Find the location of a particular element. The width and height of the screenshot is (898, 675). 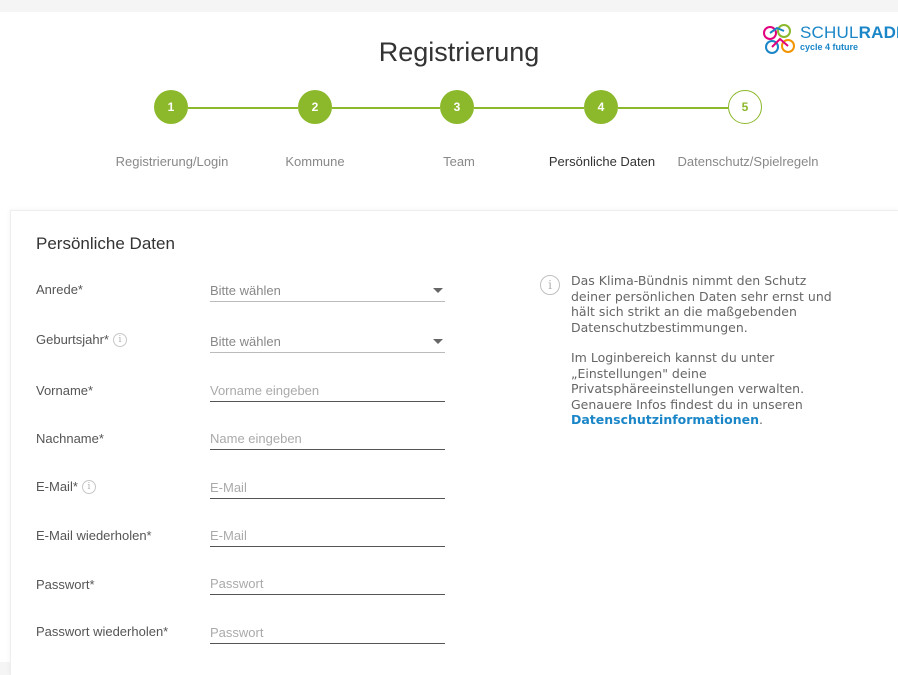

step-4-label: Persönliche Daten is located at coordinates (602, 161).